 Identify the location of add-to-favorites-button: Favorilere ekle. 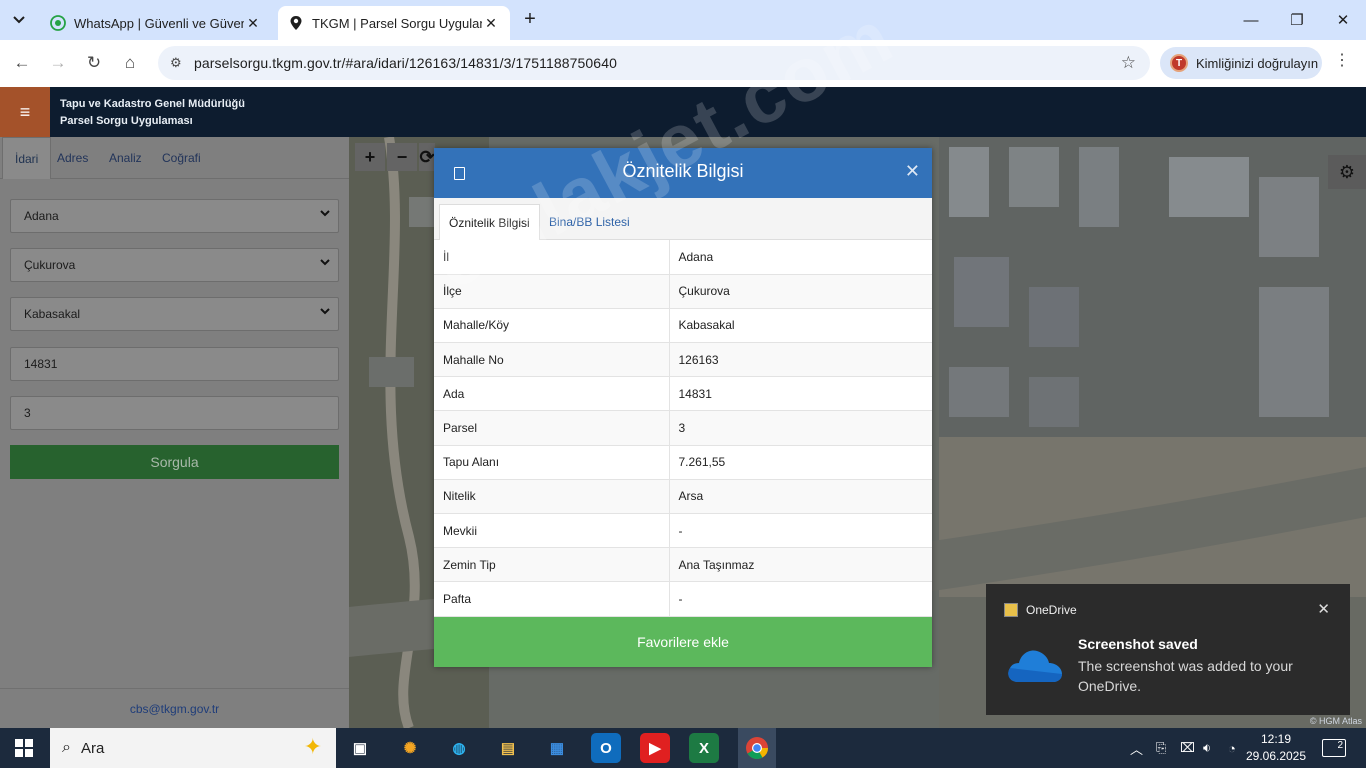
(683, 642).